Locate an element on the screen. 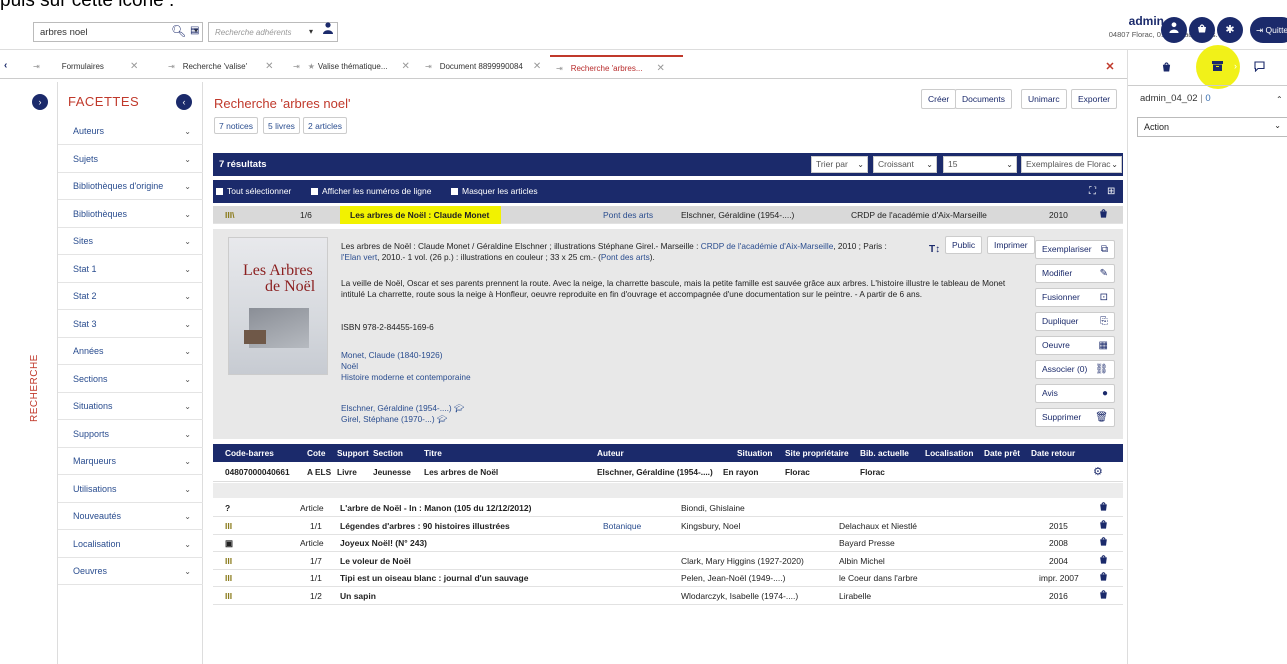 This screenshot has height=664, width=1287. expand-icon: ⛶ is located at coordinates (1092, 191).